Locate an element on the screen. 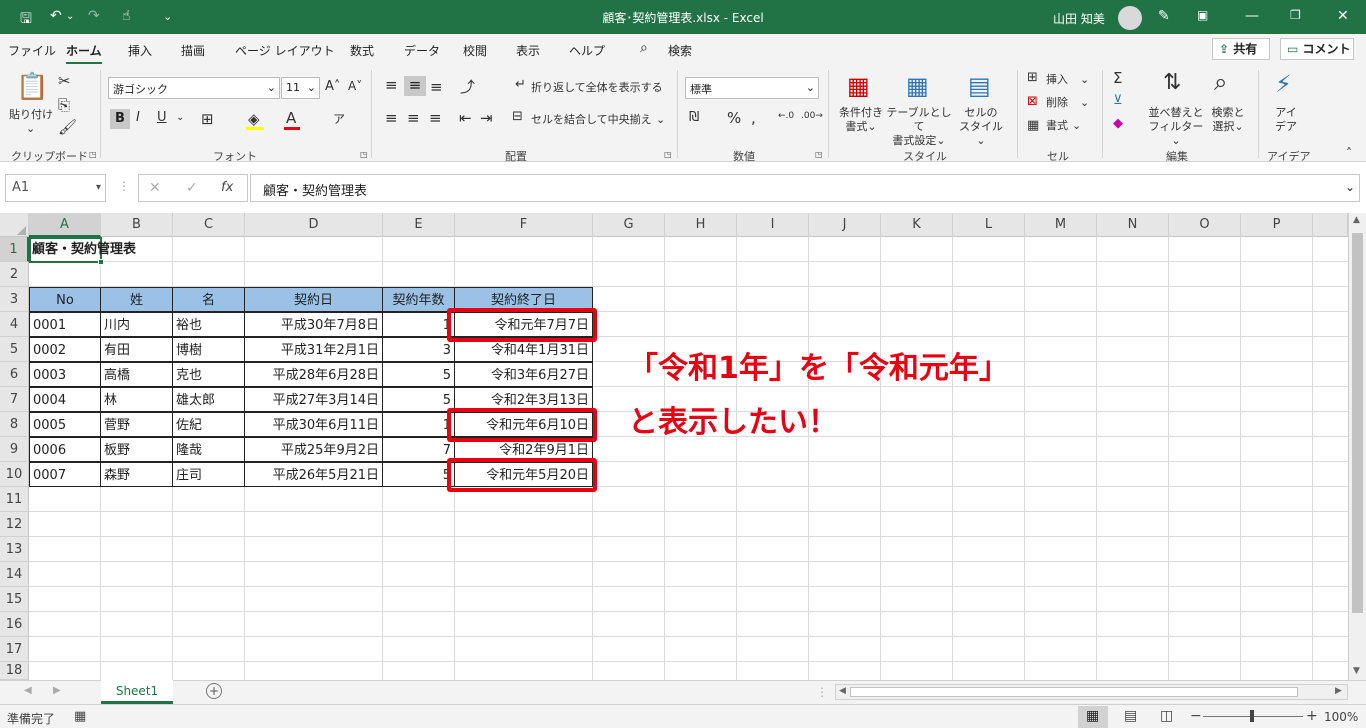 The width and height of the screenshot is (1366, 728). cell-styles-button: セルの スタイル⌄ is located at coordinates (981, 127).